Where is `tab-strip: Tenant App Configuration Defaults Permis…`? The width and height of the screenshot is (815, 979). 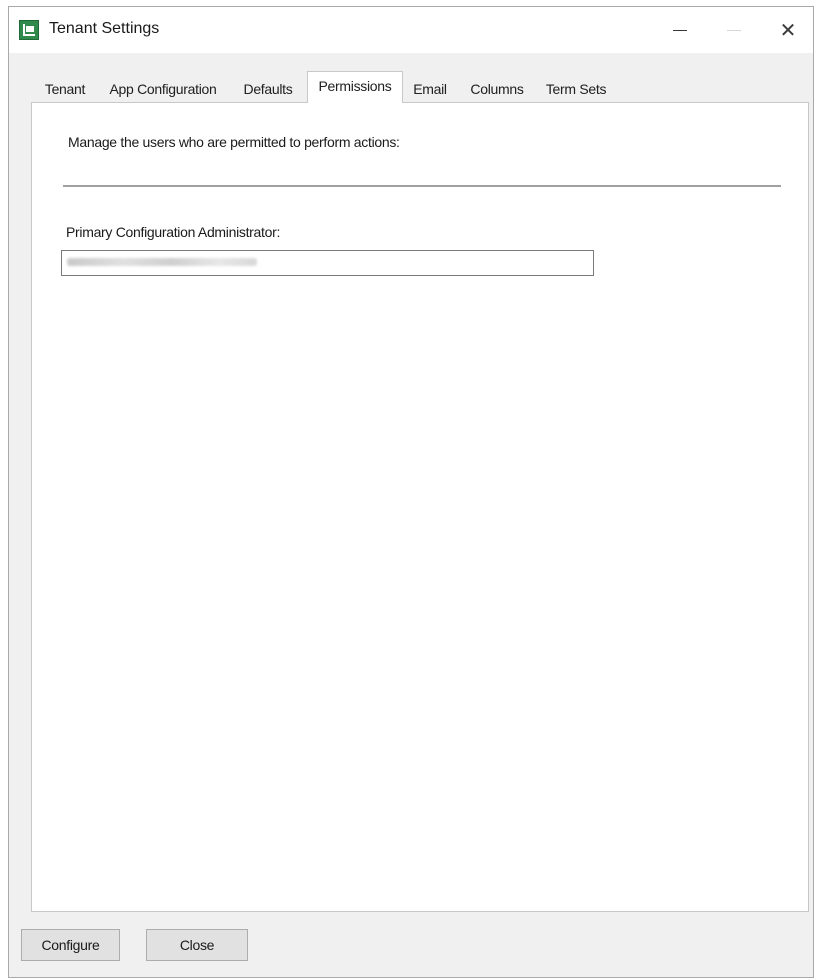
tab-strip: Tenant App Configuration Defaults Permis… is located at coordinates (421, 87).